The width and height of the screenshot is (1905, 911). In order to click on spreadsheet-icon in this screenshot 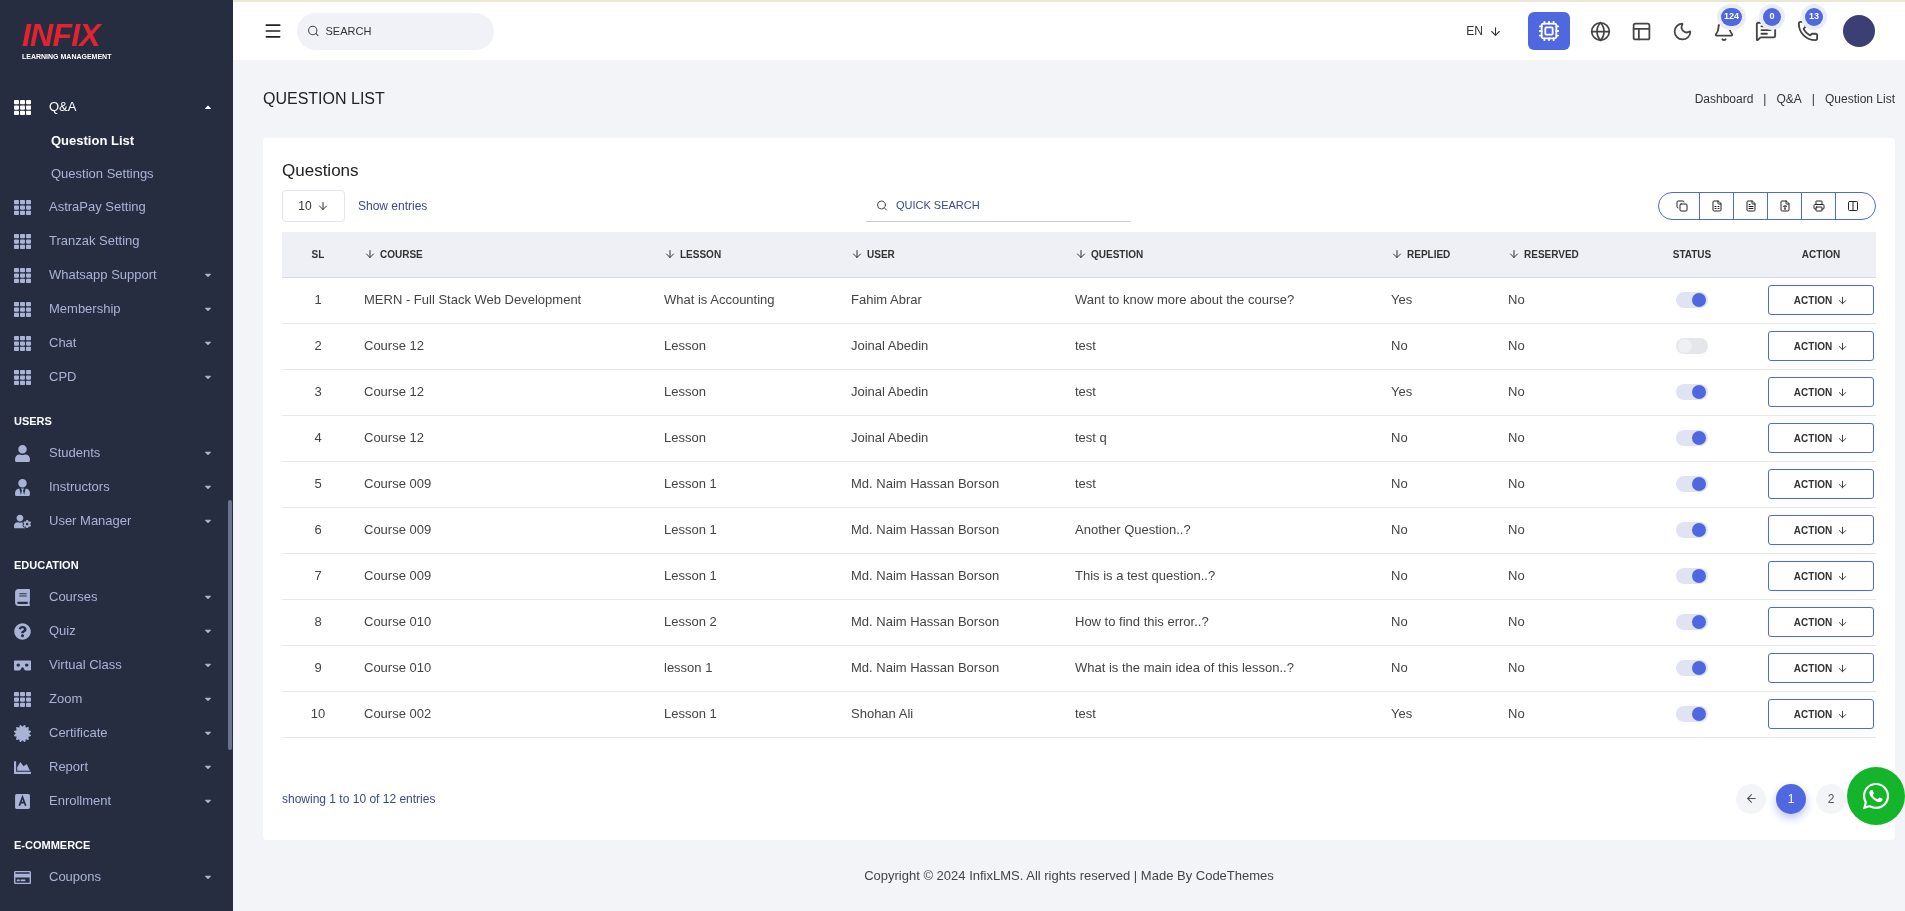, I will do `click(1716, 205)`.